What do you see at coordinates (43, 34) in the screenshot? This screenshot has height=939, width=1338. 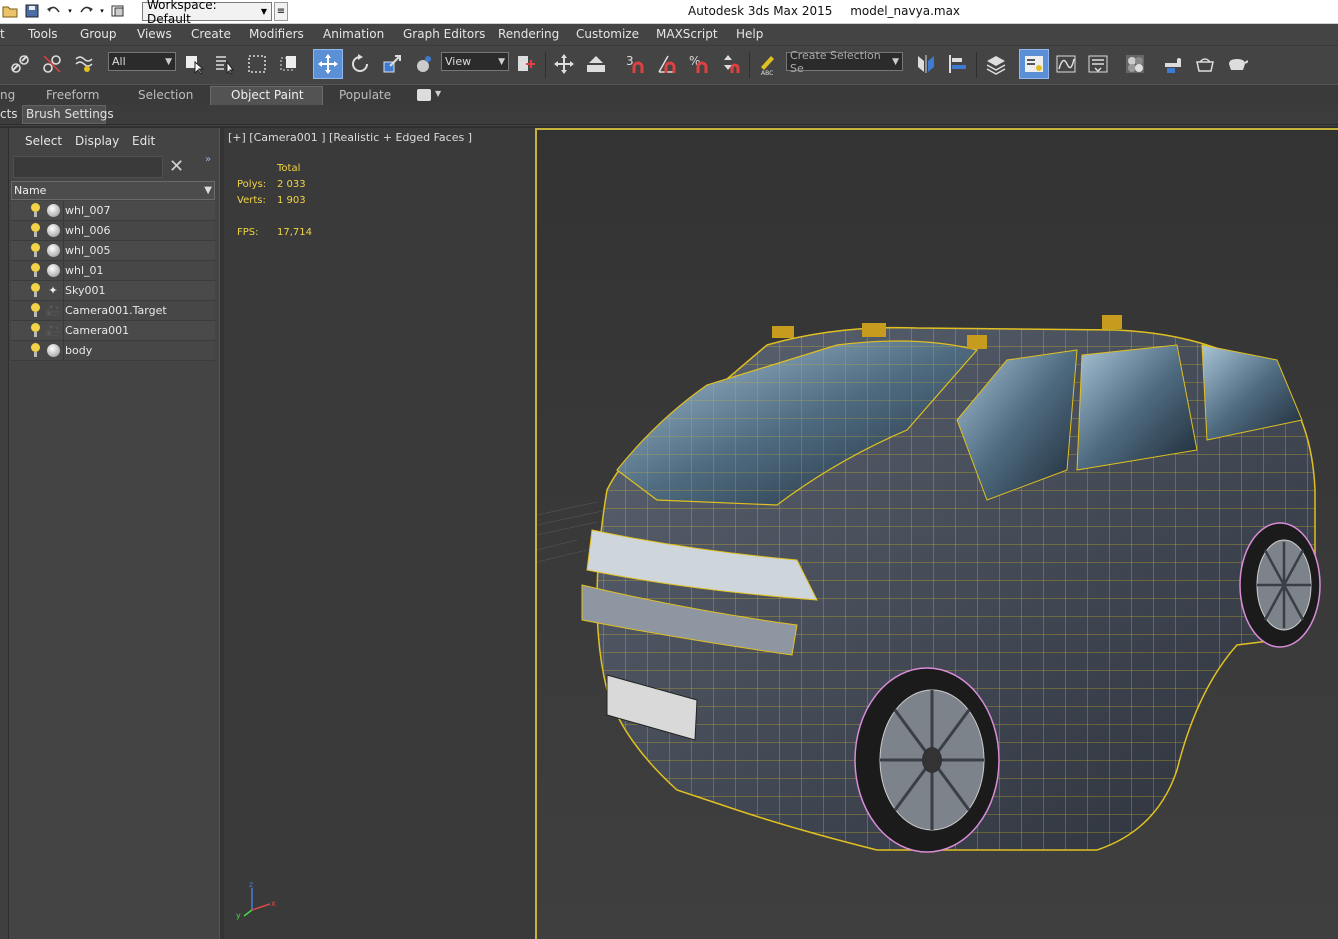 I see `menu-item-tools: Tools` at bounding box center [43, 34].